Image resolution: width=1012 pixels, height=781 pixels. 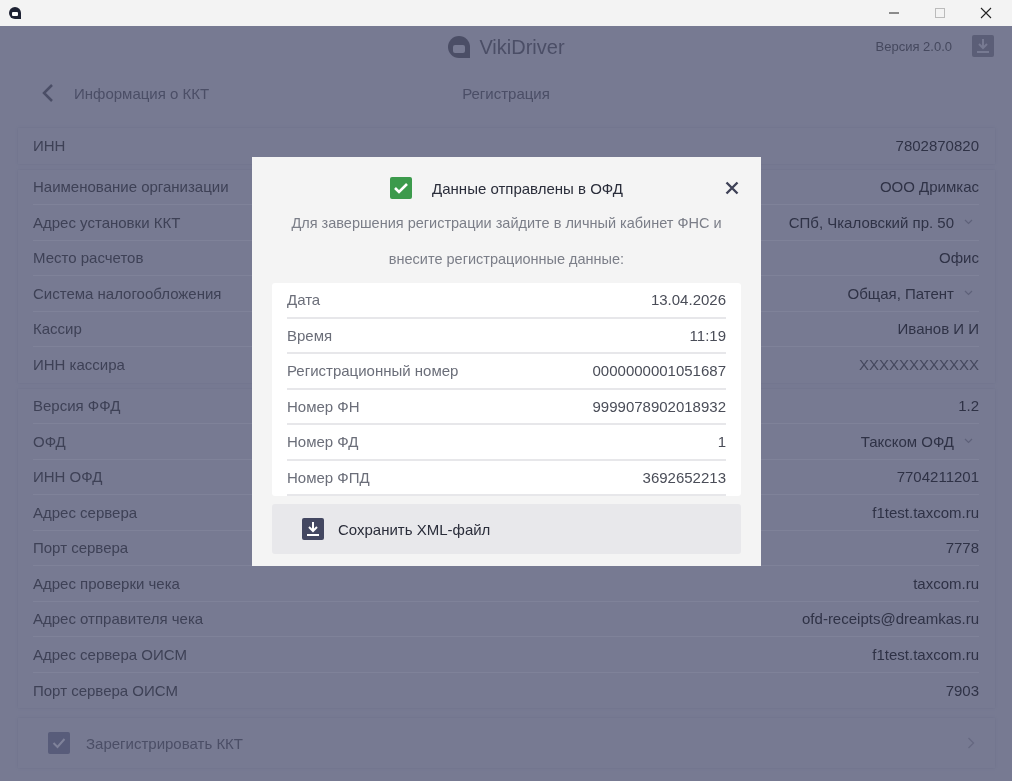 I want to click on select-field: Такском ОФД, so click(x=919, y=441).